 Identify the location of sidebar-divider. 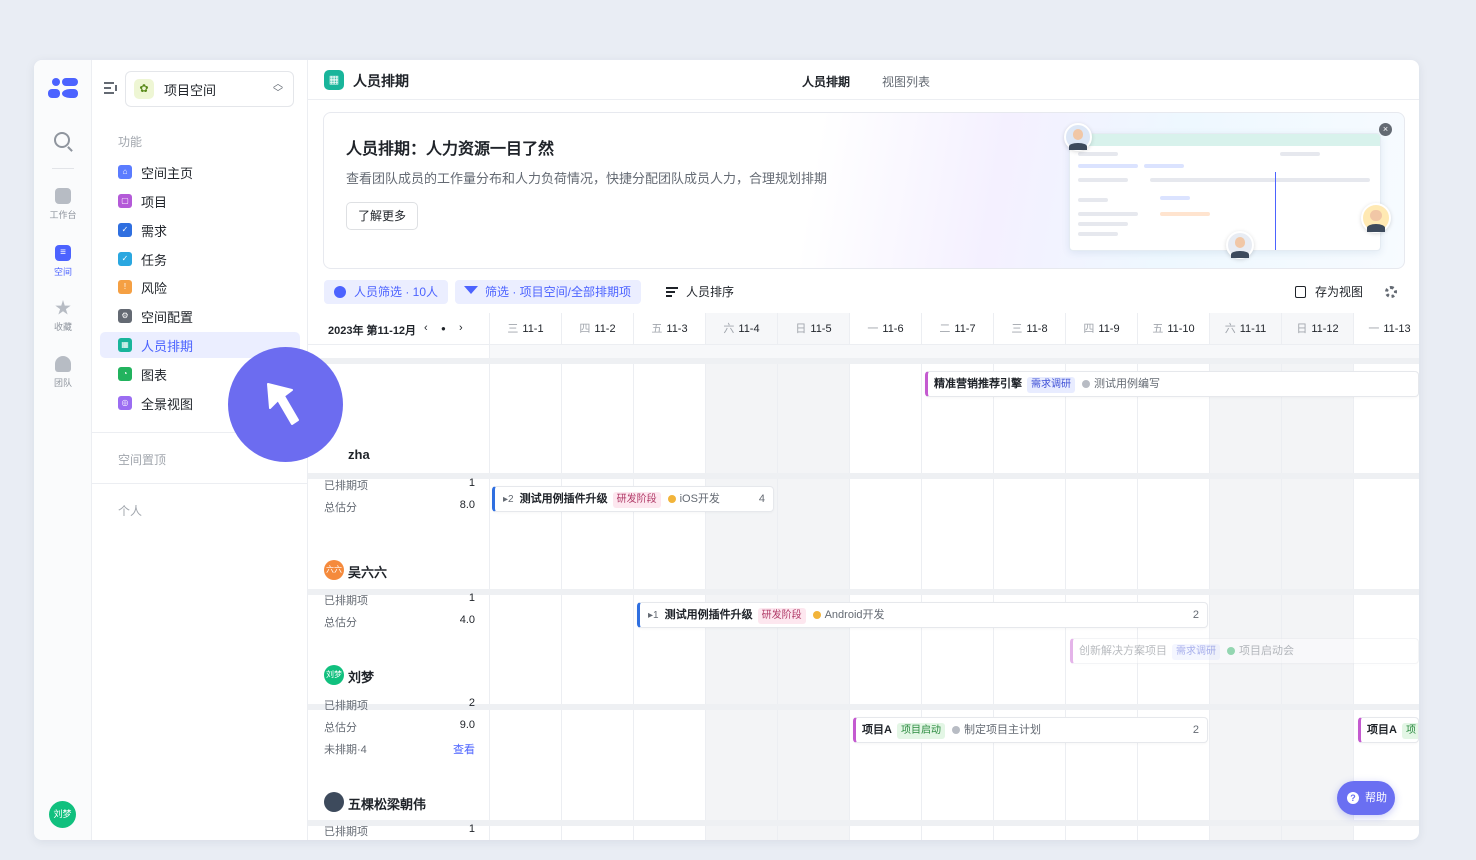
(200, 483).